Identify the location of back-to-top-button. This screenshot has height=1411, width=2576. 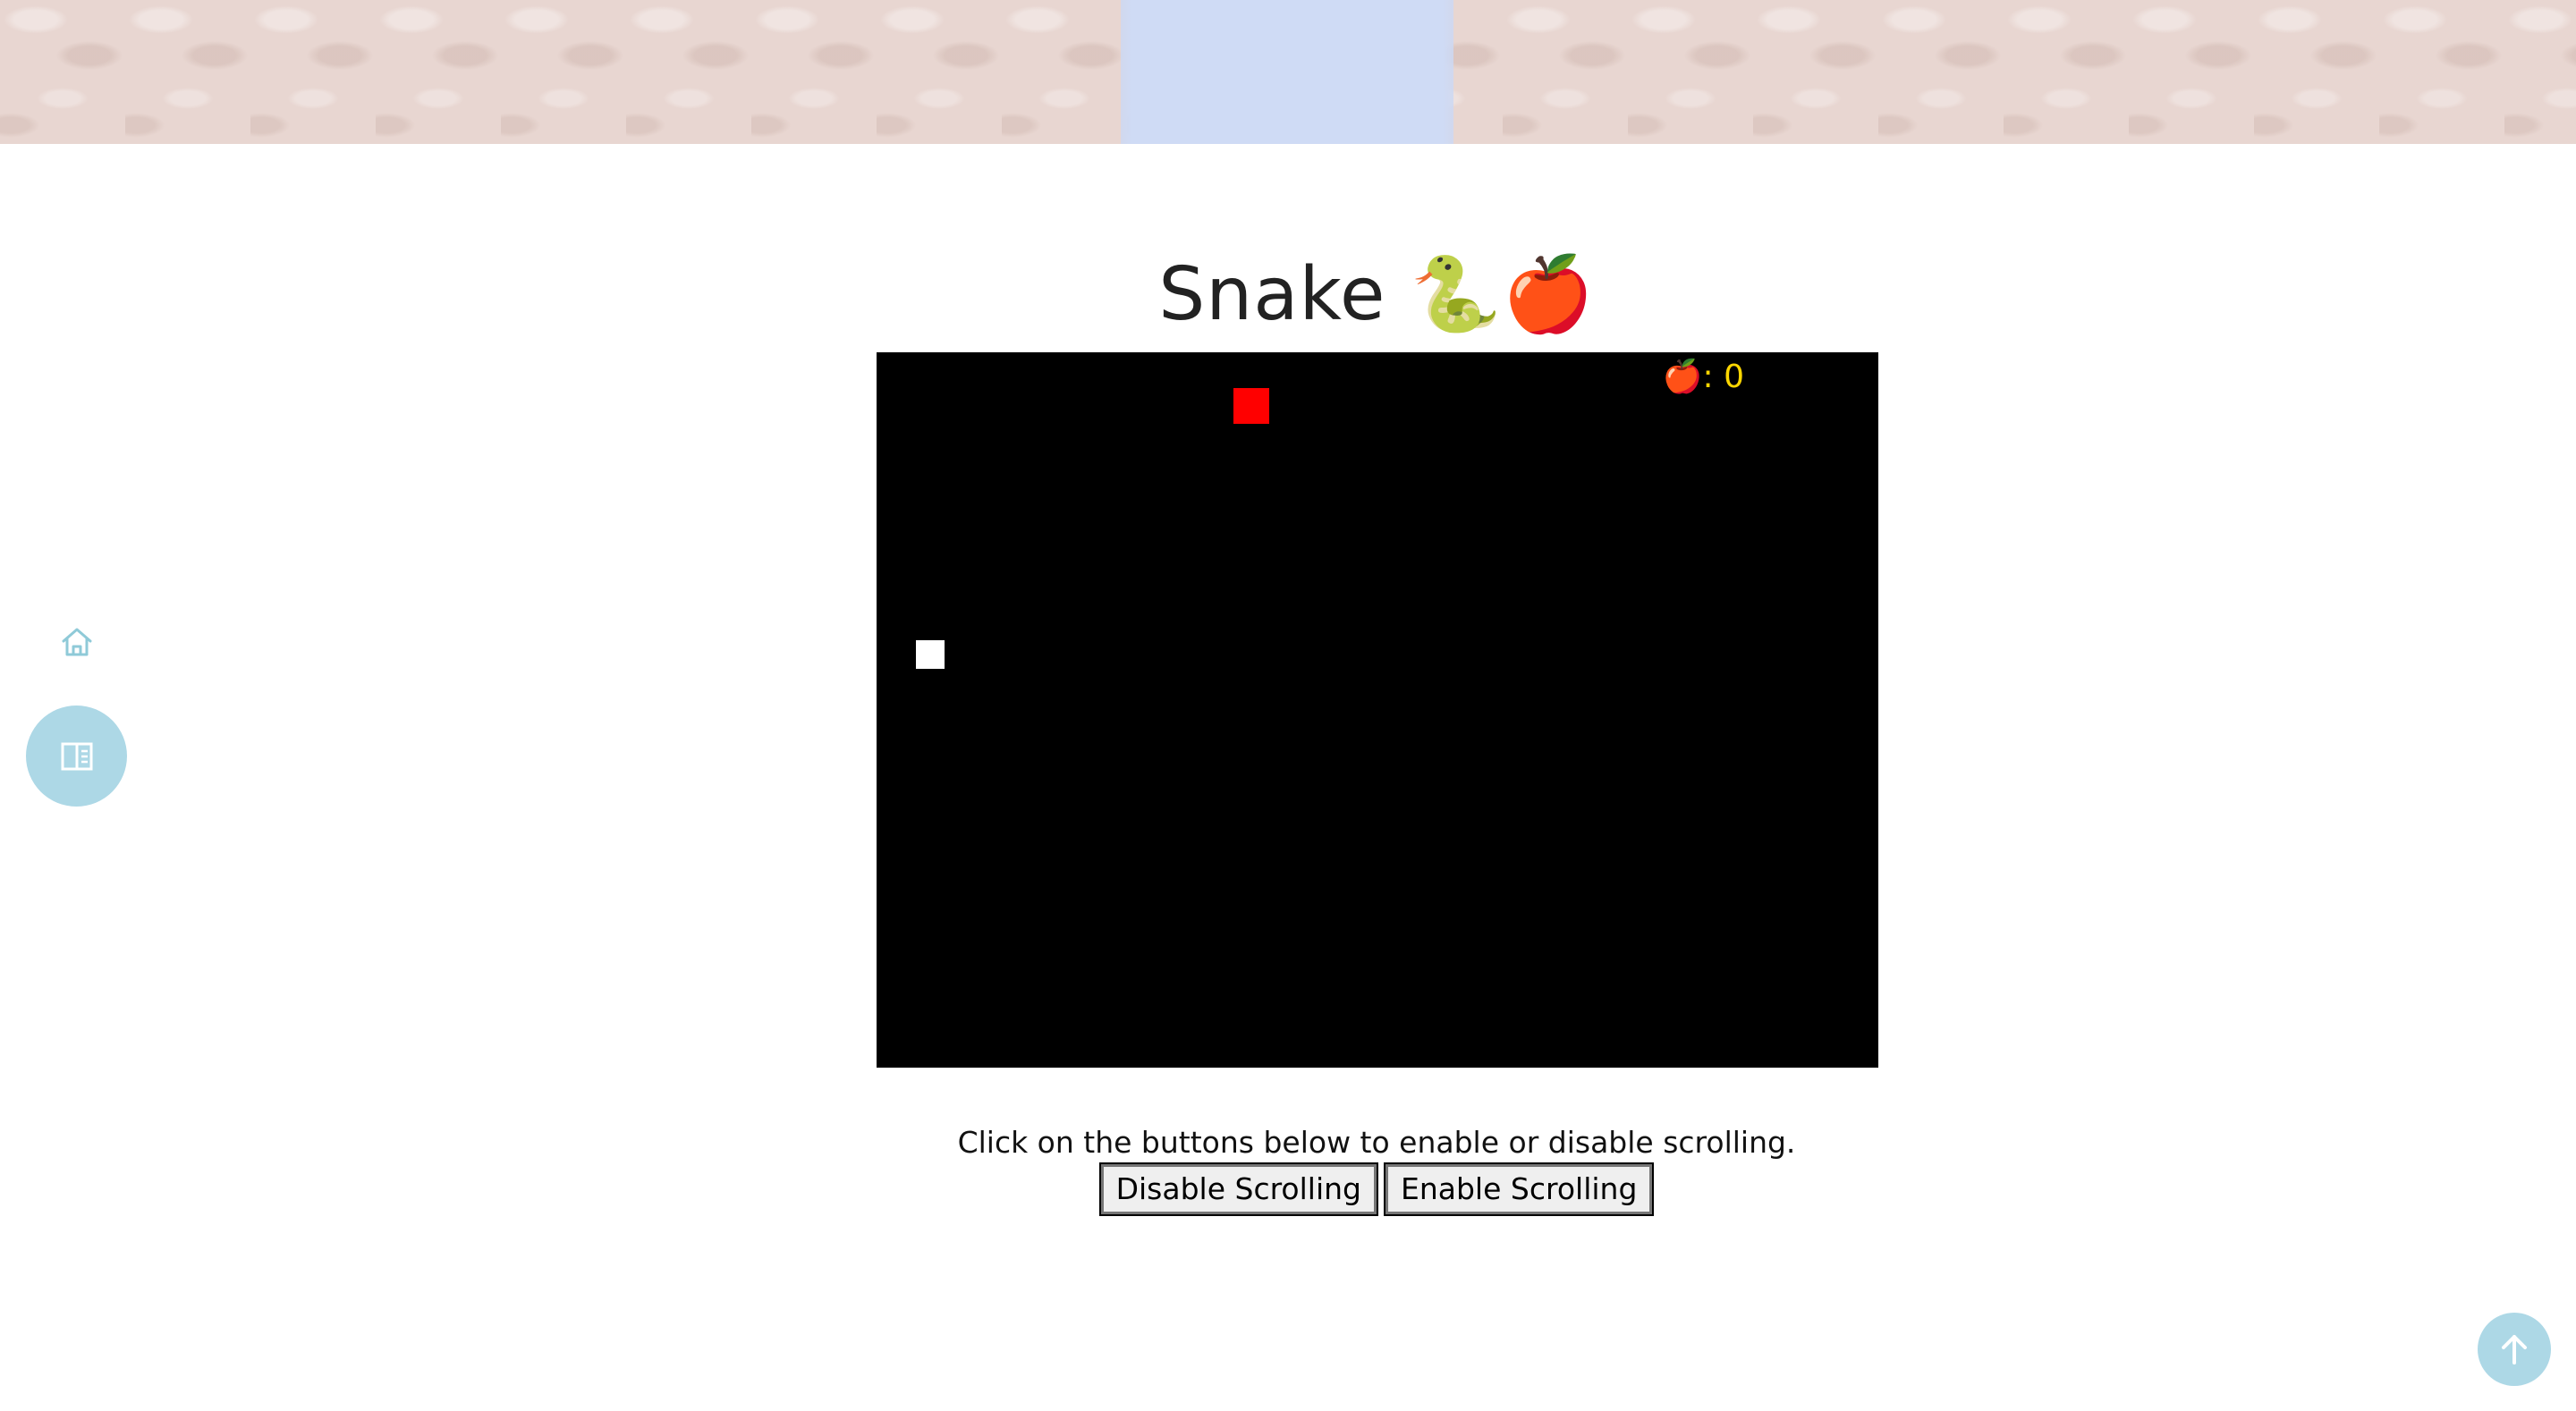
(2514, 1349).